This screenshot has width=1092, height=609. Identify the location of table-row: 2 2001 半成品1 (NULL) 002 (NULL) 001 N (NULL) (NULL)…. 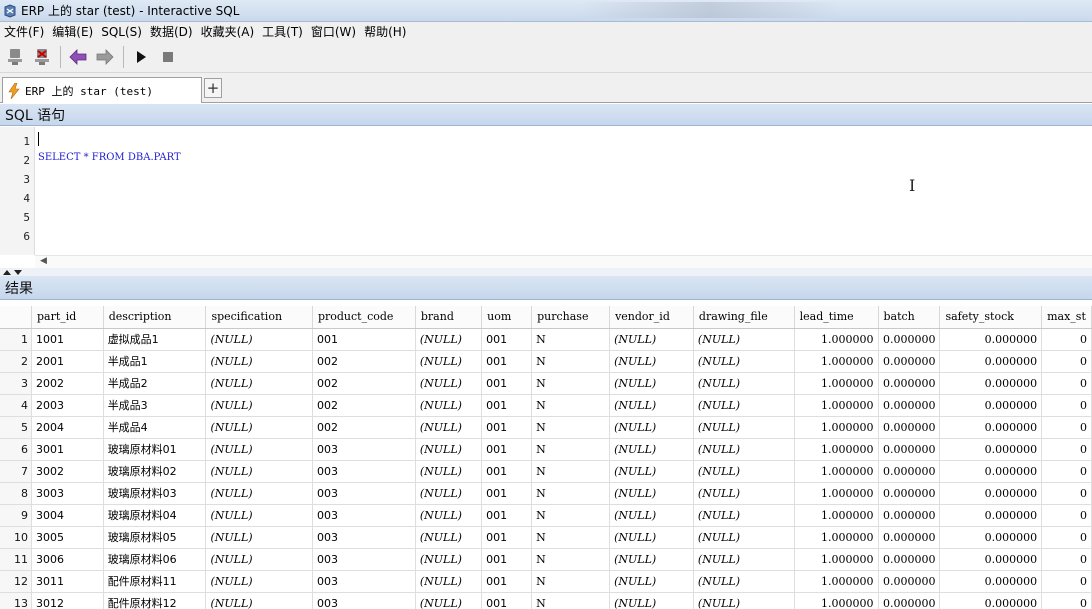
(546, 361).